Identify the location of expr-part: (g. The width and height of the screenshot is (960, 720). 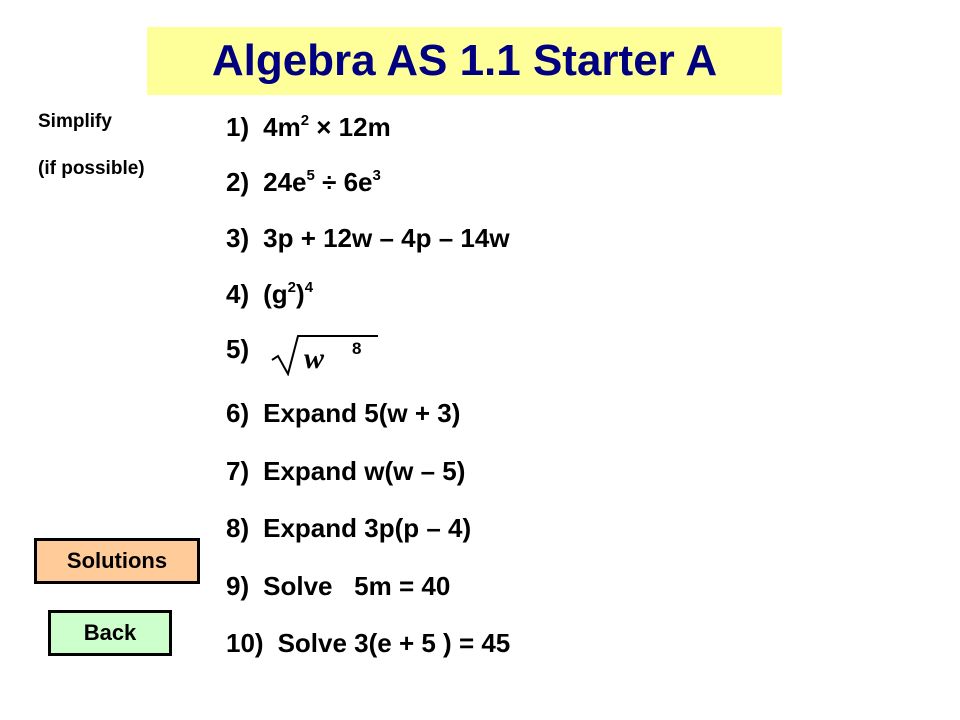
(275, 294).